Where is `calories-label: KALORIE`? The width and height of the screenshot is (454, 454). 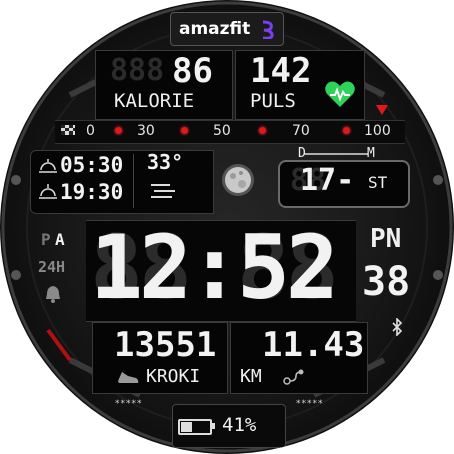 calories-label: KALORIE is located at coordinates (154, 101).